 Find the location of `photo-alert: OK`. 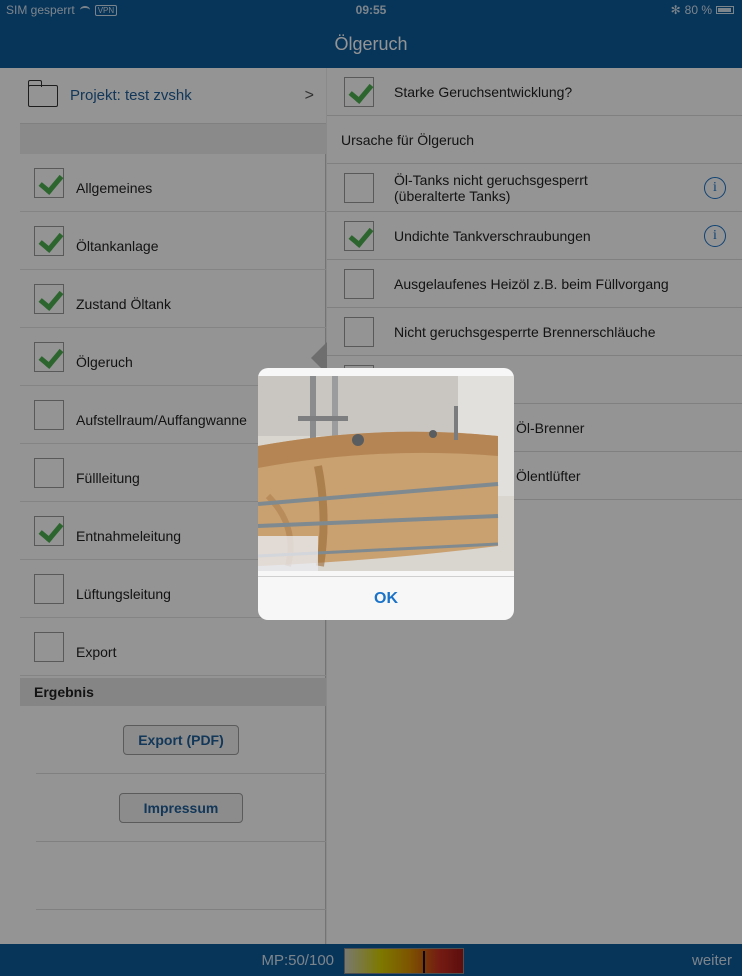

photo-alert: OK is located at coordinates (386, 494).